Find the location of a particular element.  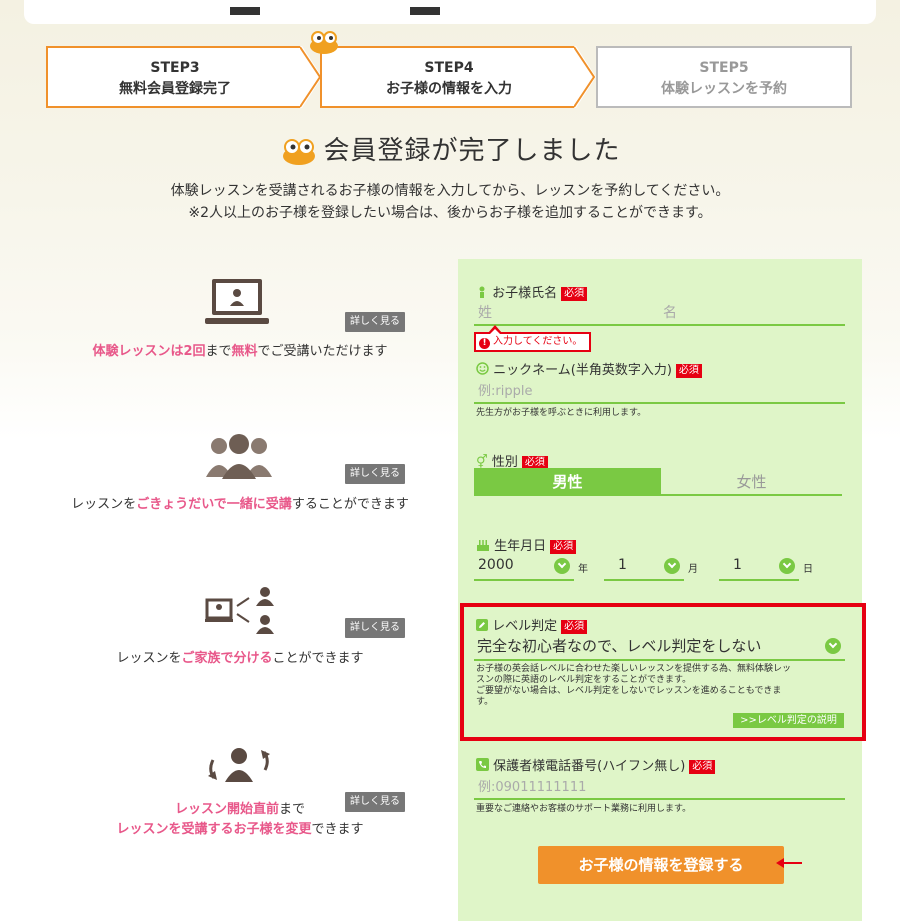

step-4-number: STEP4 is located at coordinates (449, 68).